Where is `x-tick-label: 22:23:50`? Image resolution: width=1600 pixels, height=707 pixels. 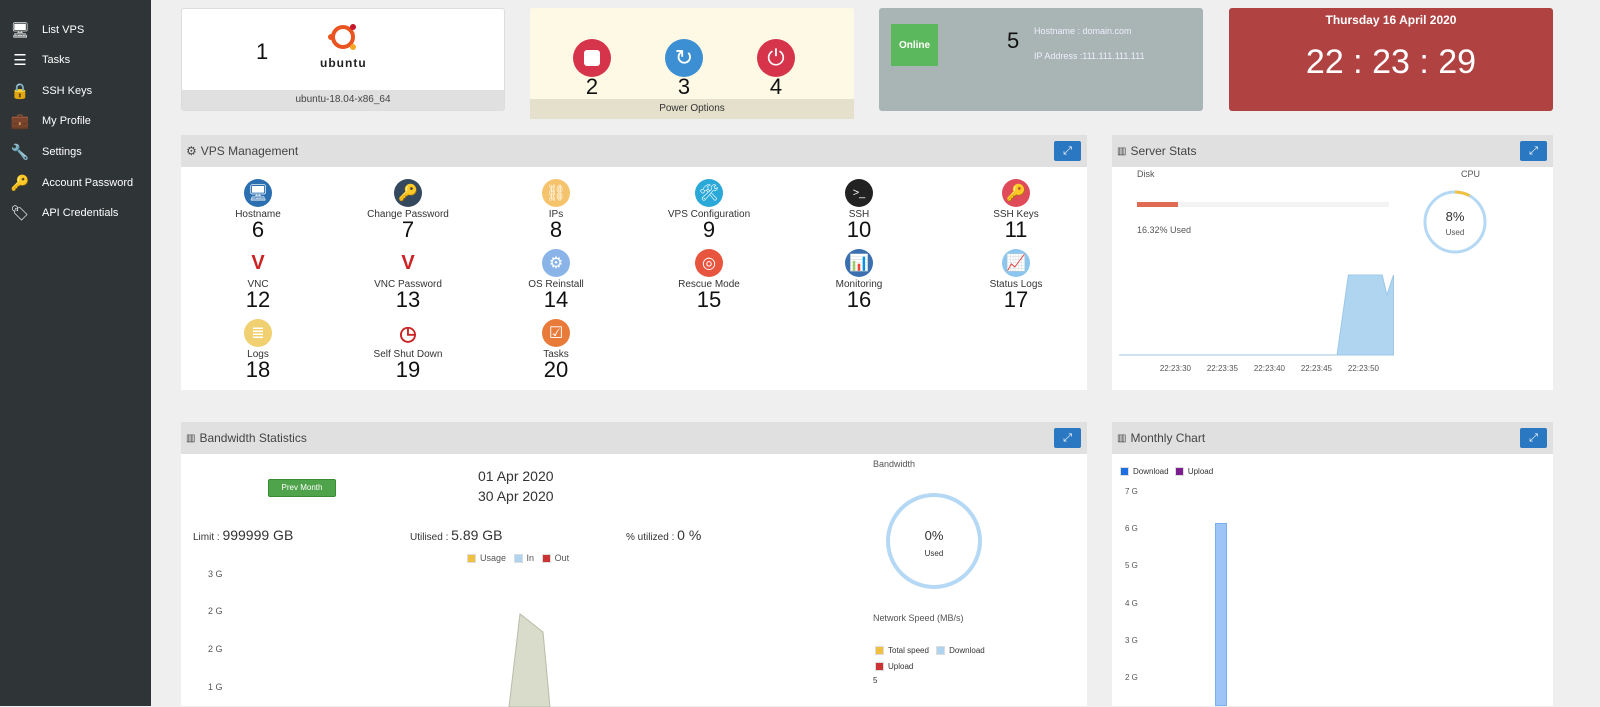
x-tick-label: 22:23:50 is located at coordinates (1364, 368).